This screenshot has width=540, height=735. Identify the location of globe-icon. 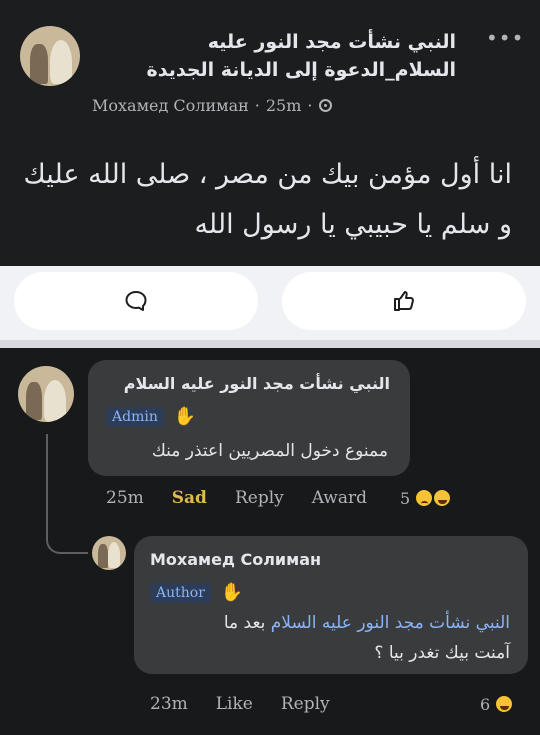
(325, 105).